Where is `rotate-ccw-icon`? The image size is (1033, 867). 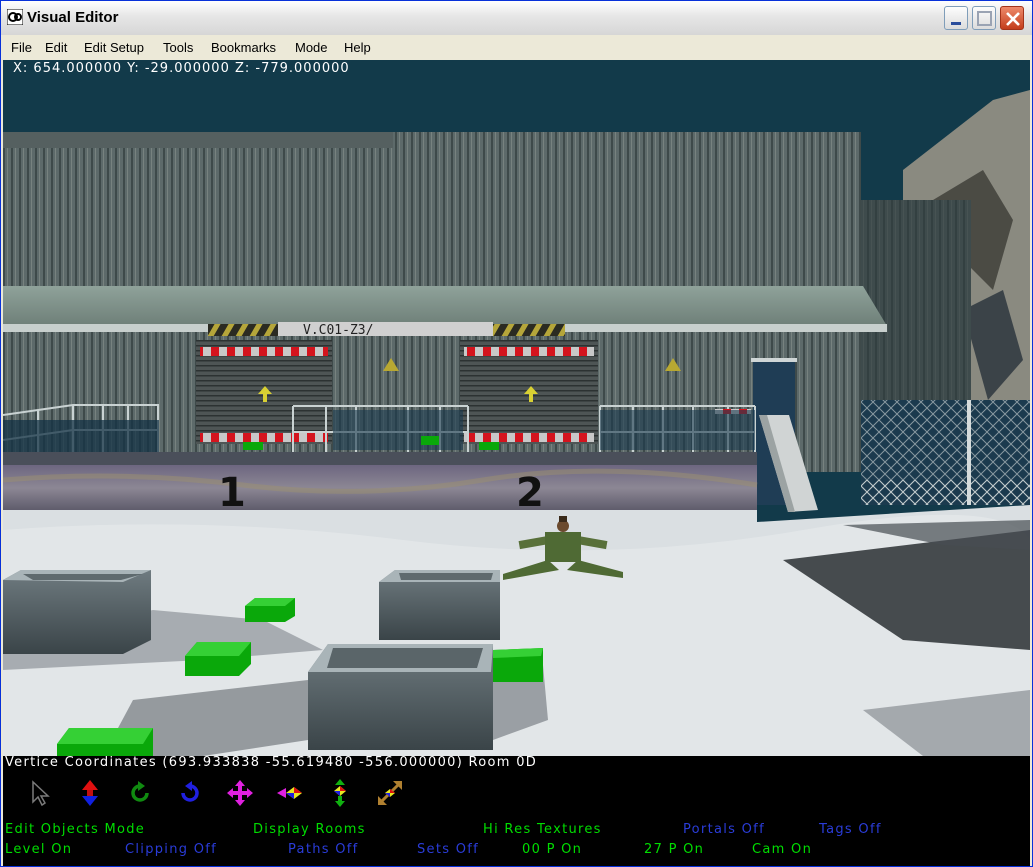
rotate-ccw-icon is located at coordinates (140, 791).